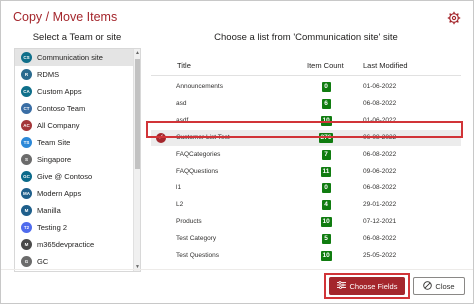  I want to click on column-header-item-count: Item Count, so click(325, 65).